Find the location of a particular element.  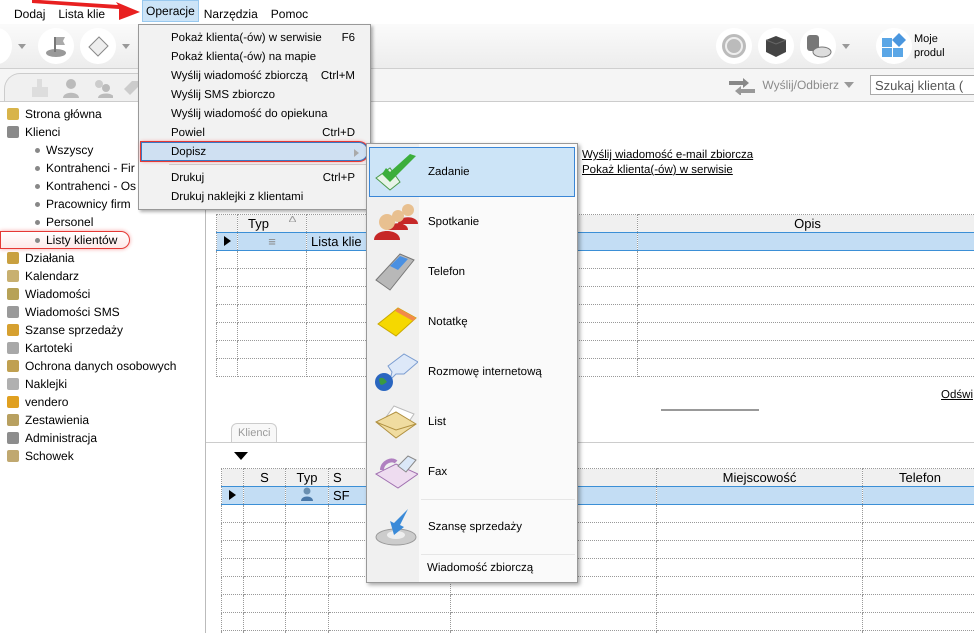

splitter-handle is located at coordinates (710, 409).